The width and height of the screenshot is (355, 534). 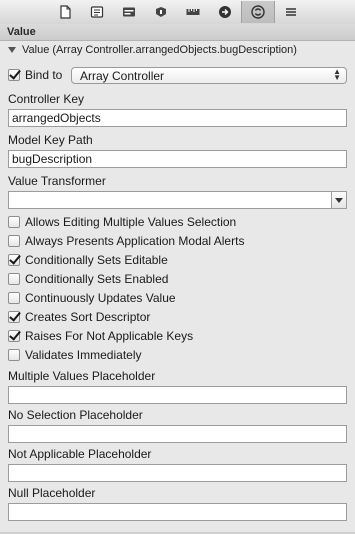 I want to click on option-row: Conditionally Sets Editable, so click(x=88, y=260).